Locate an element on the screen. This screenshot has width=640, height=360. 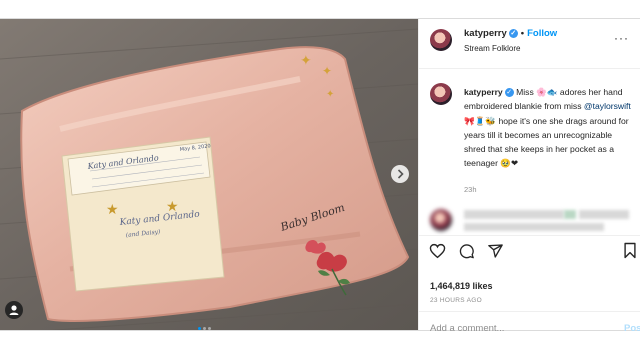
likes-count: 1,464,819 likes is located at coordinates (461, 286).